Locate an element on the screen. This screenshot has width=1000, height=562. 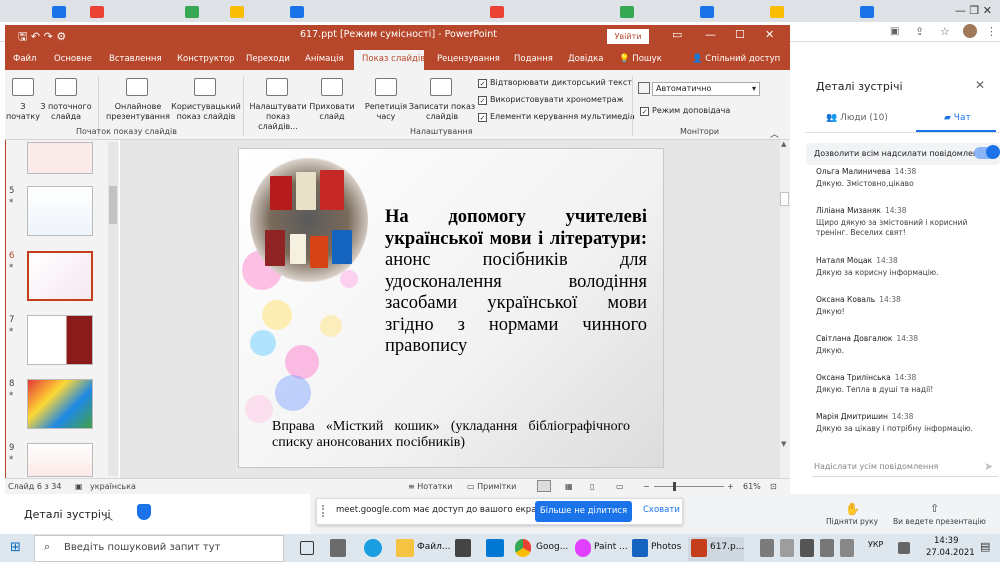
tab-chat: ▰ Чат is located at coordinates (957, 118).